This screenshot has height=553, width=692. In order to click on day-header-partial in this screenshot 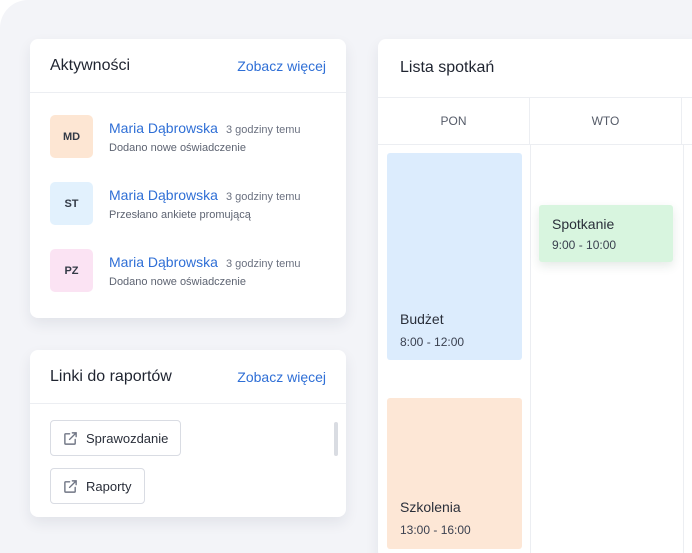, I will do `click(687, 121)`.